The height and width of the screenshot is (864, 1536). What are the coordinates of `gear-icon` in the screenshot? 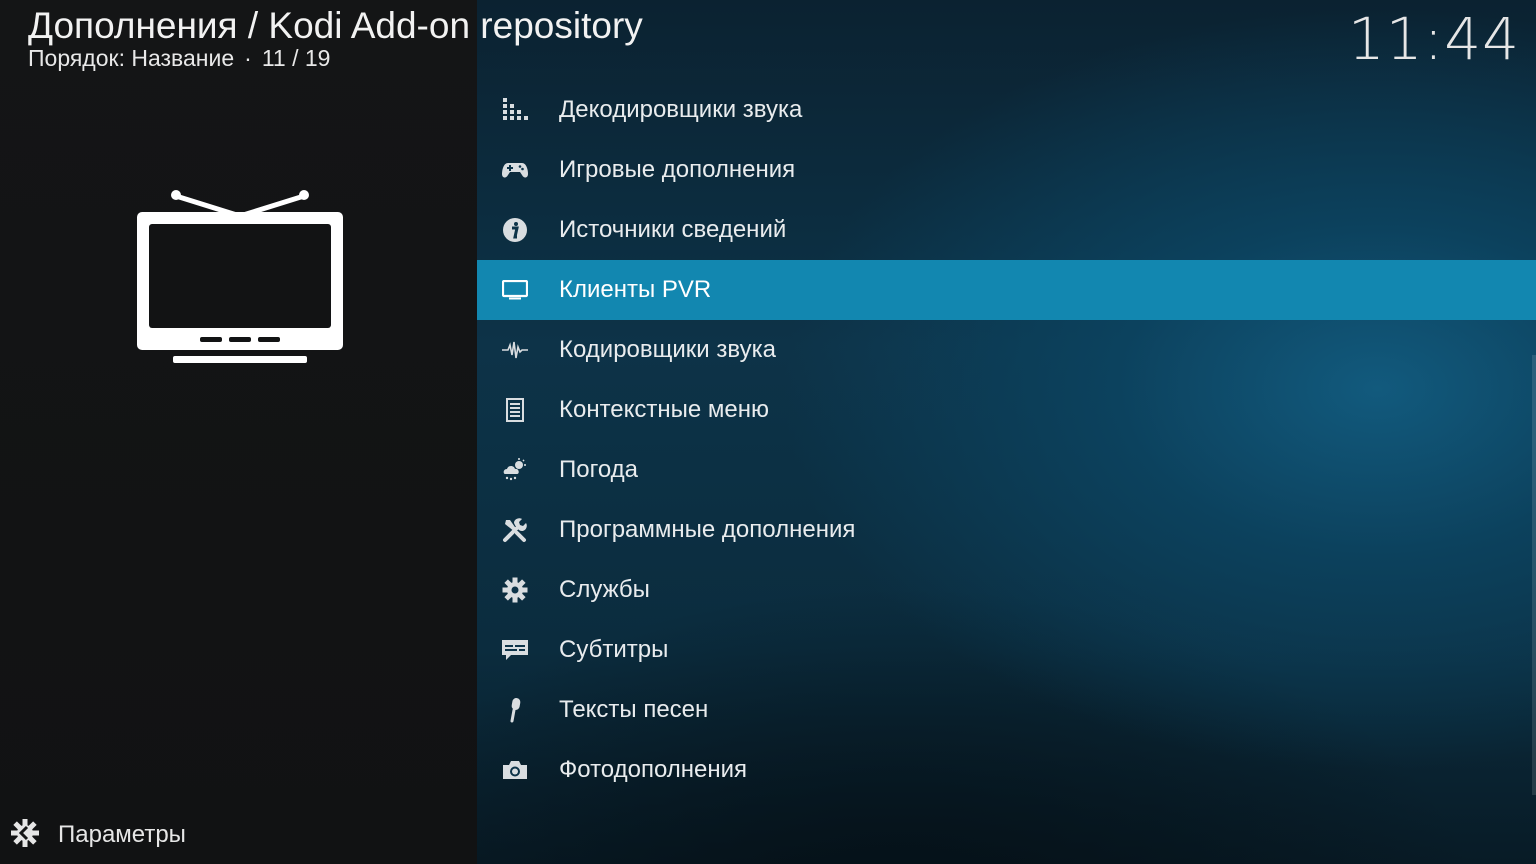 It's located at (515, 590).